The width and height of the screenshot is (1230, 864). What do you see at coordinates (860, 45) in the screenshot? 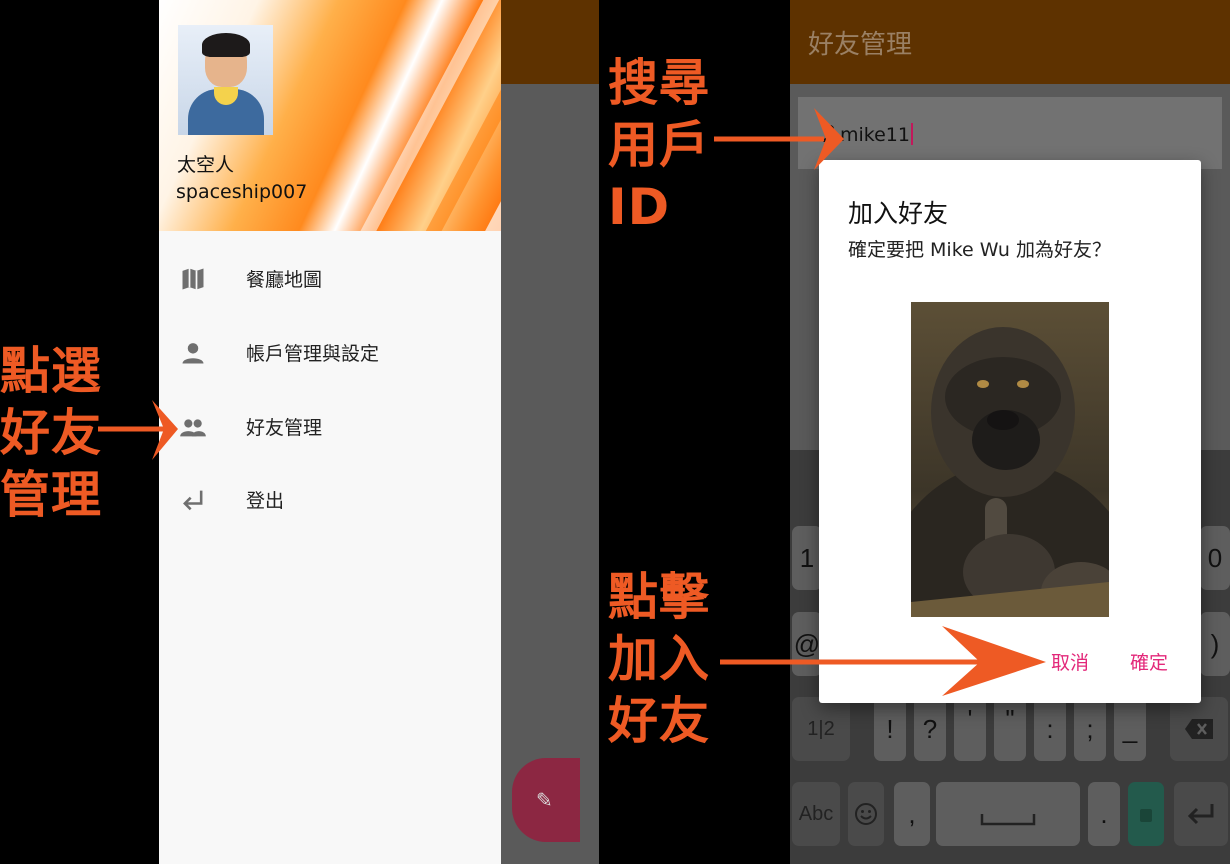
I see `page-title: 好友管理` at bounding box center [860, 45].